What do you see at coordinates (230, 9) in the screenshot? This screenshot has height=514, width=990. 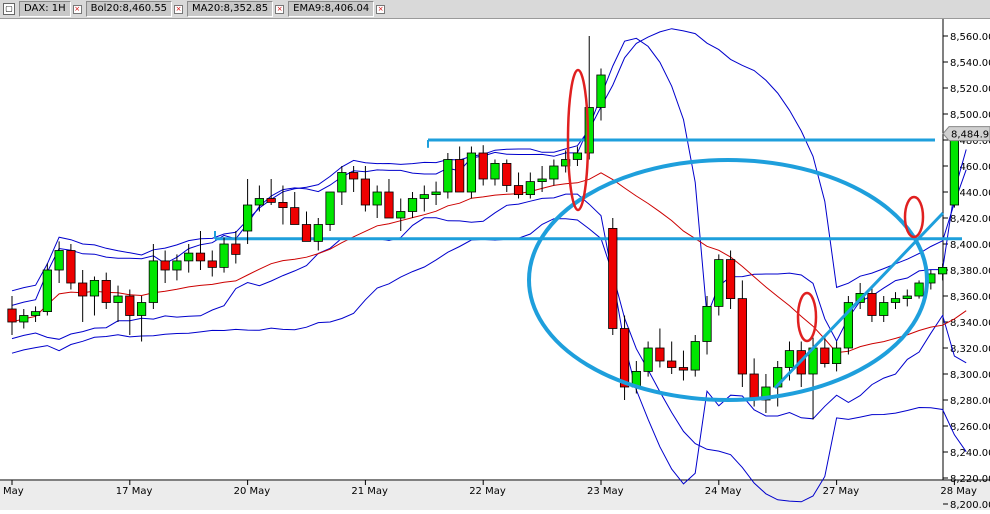 I see `ma-label: MA20:8,352.85` at bounding box center [230, 9].